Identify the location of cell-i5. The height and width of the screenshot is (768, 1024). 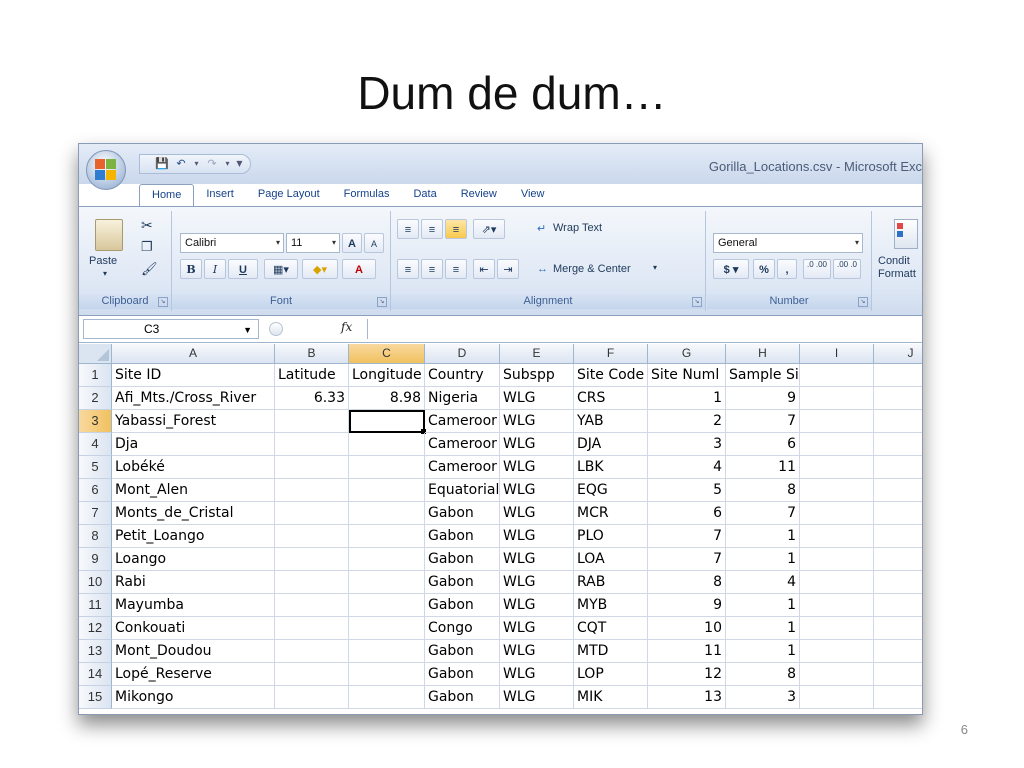
(837, 467).